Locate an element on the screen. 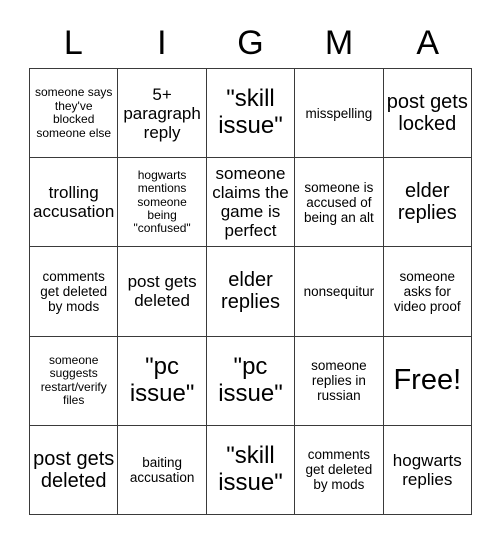 This screenshot has width=500, height=544. bingo-cell-label: misspelling is located at coordinates (339, 113).